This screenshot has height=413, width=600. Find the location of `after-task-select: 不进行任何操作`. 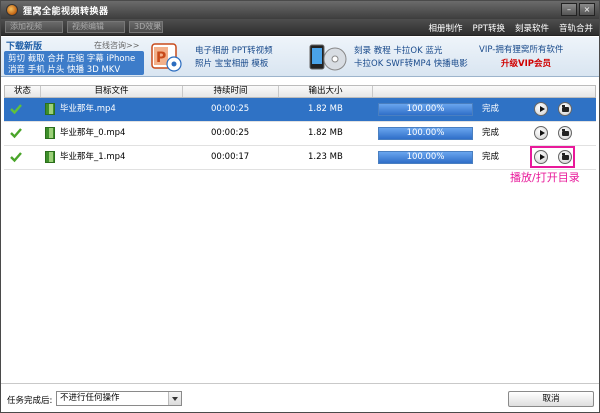

after-task-select: 不进行任何操作 is located at coordinates (119, 398).